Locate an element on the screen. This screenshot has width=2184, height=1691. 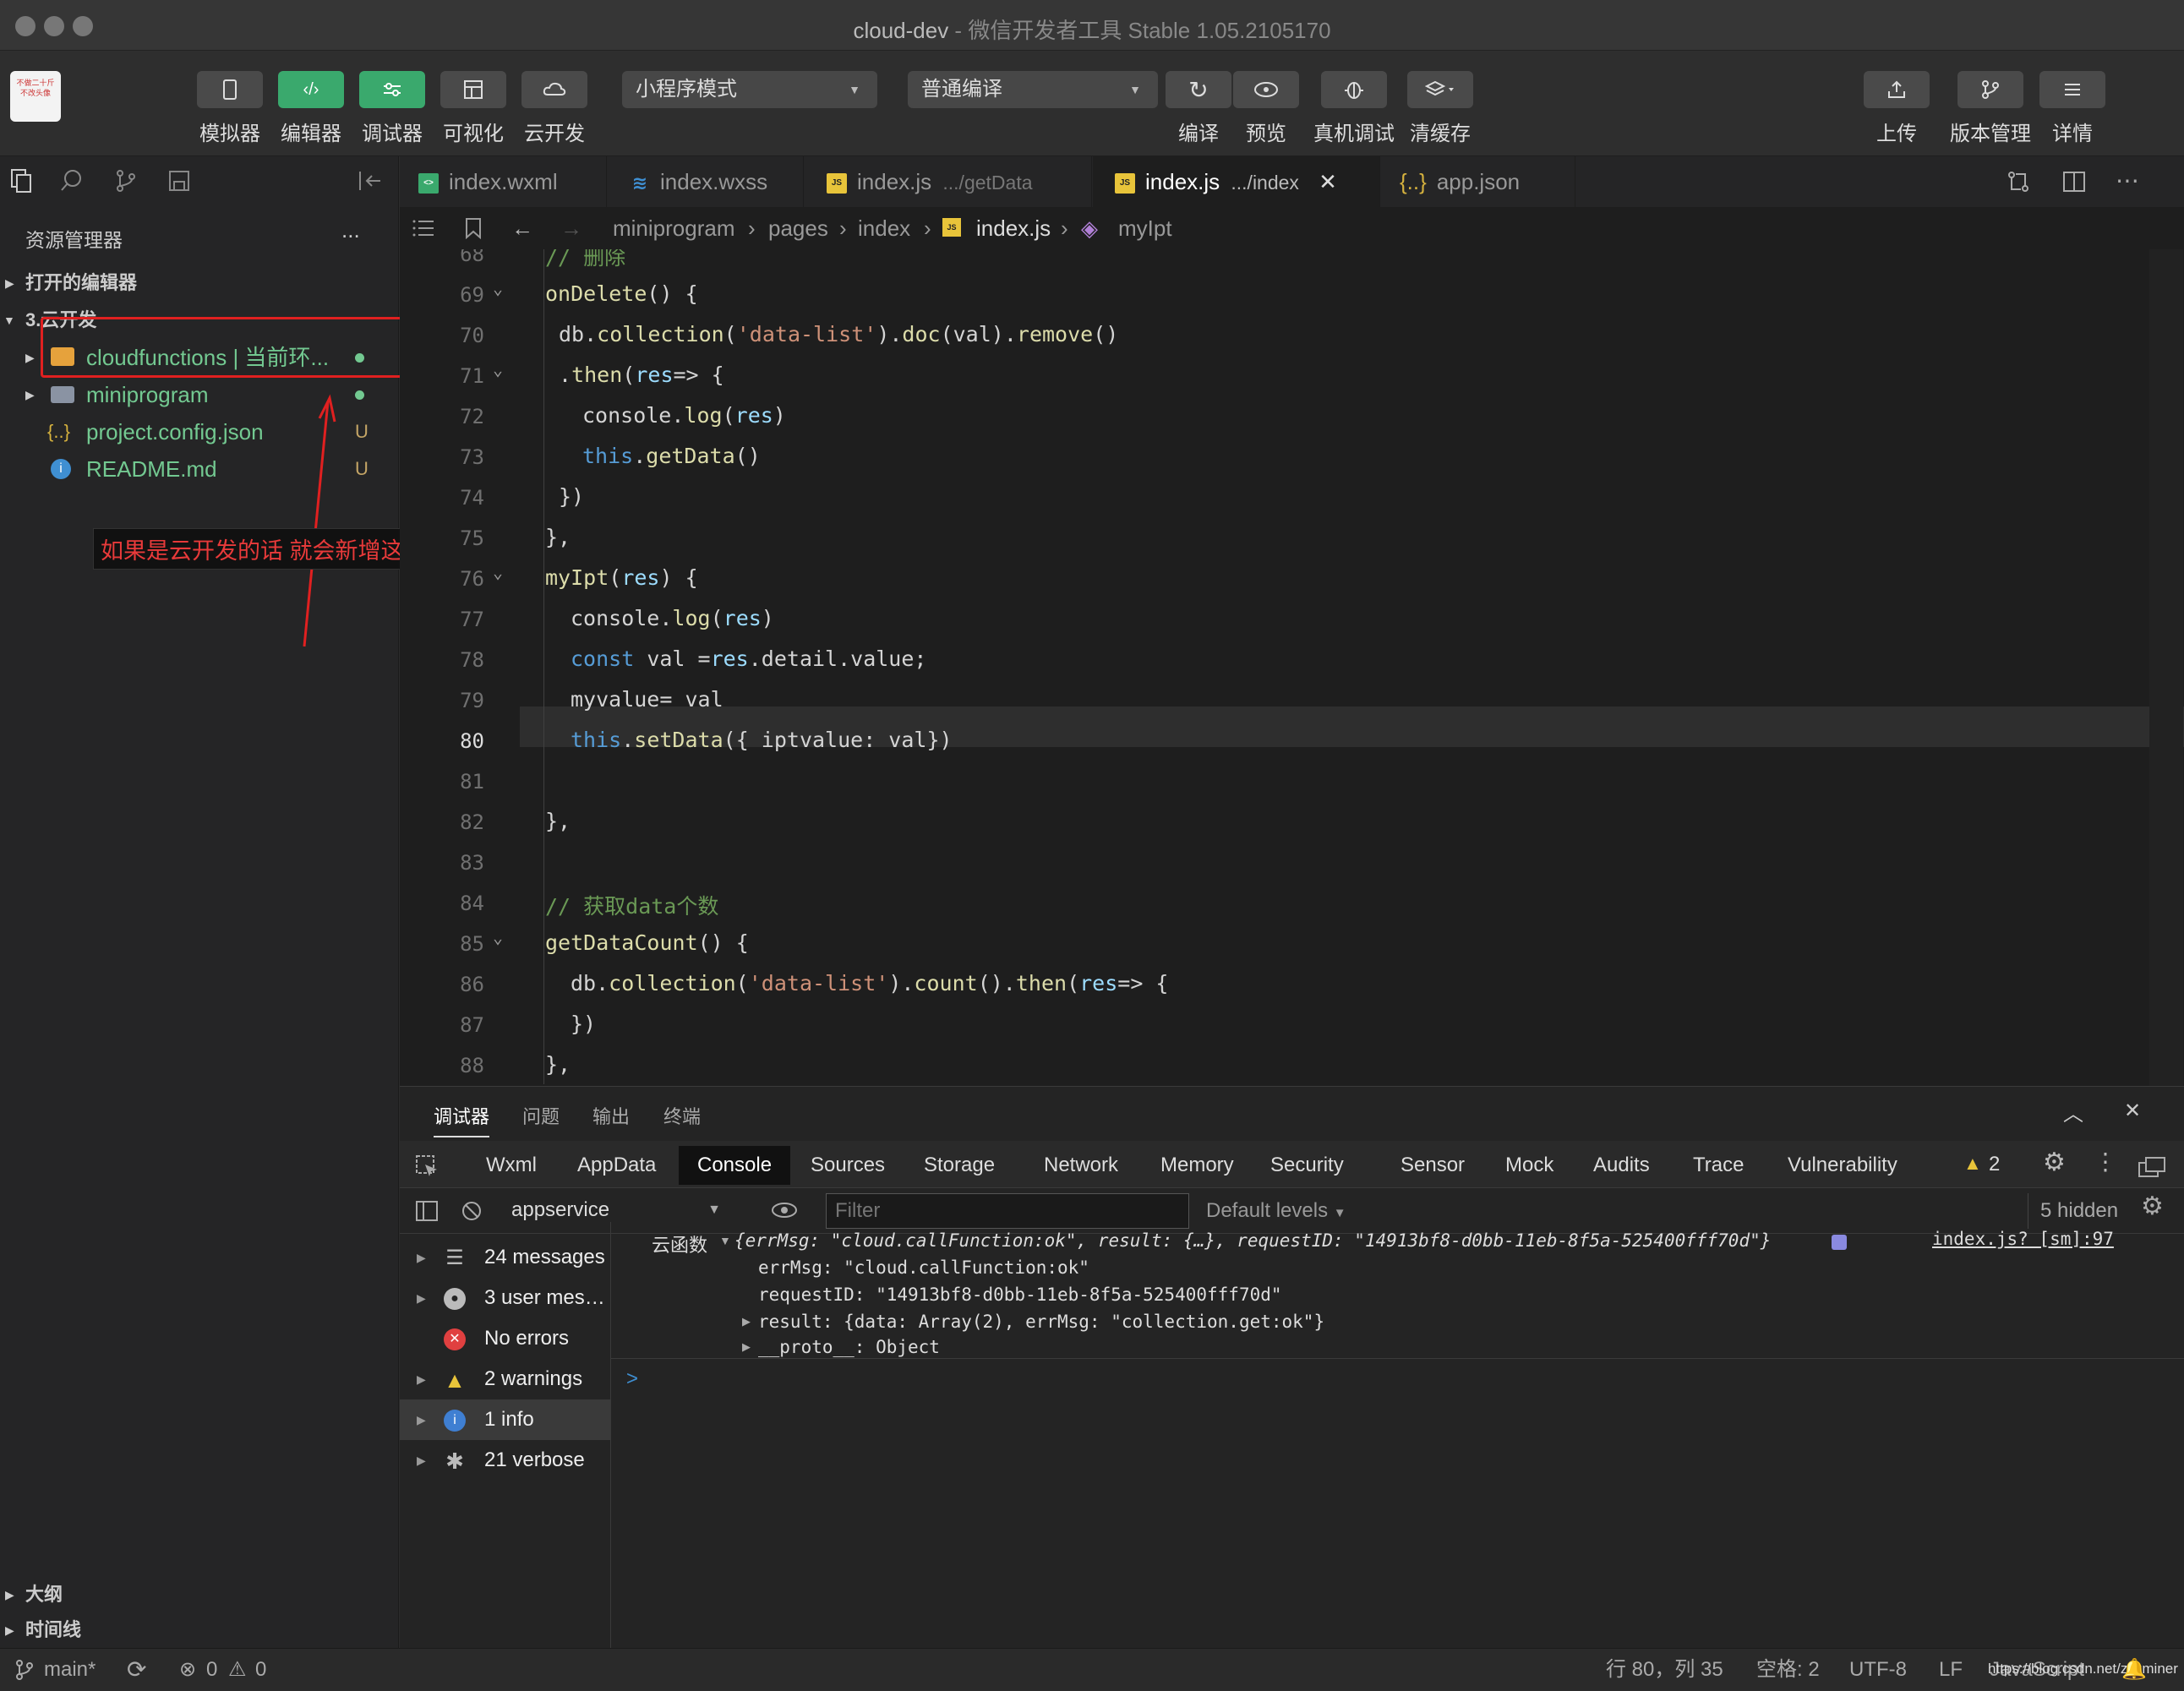
outline-section: ▶ 大纲 is located at coordinates (198, 1594).